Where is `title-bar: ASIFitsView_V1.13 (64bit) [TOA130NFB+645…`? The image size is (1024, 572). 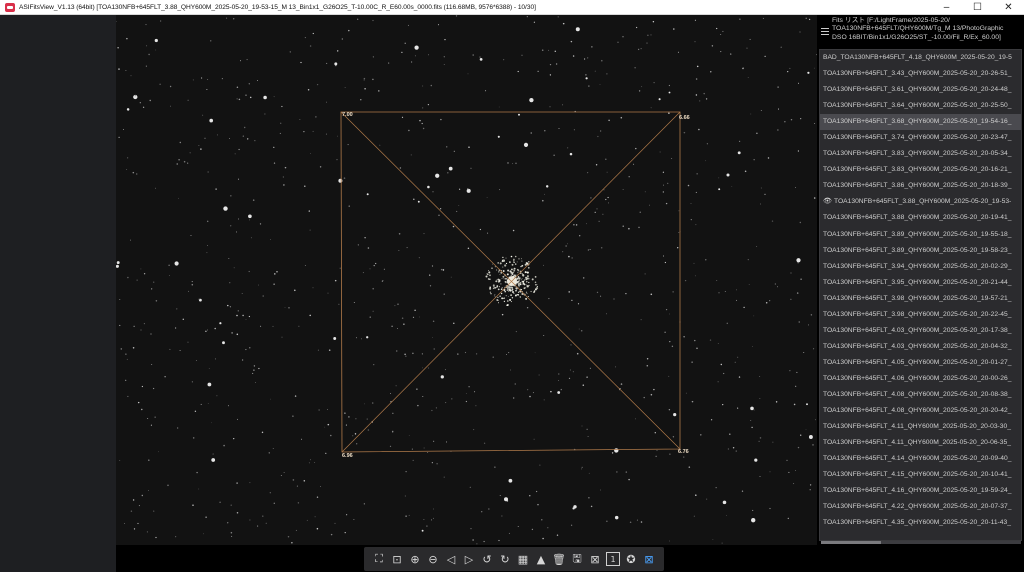
title-bar: ASIFitsView_V1.13 (64bit) [TOA130NFB+645… is located at coordinates (512, 7).